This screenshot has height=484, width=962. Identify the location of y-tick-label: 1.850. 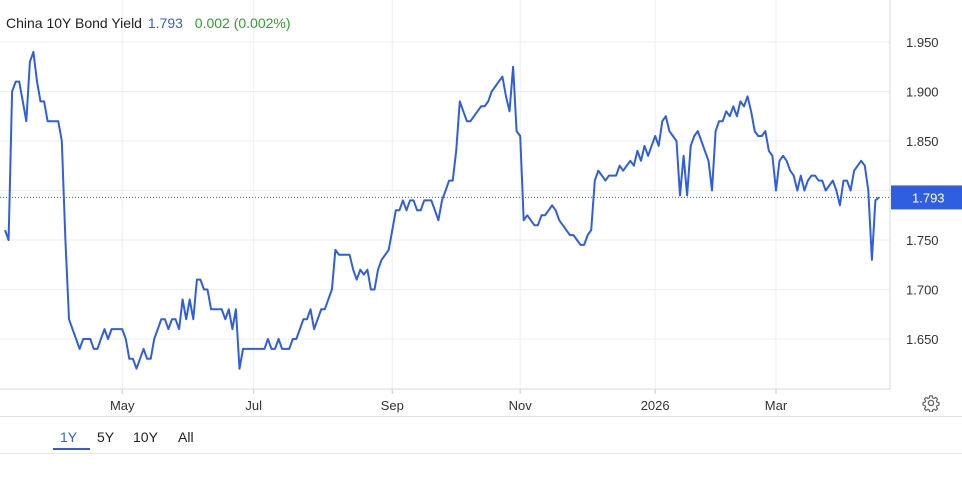
(922, 141).